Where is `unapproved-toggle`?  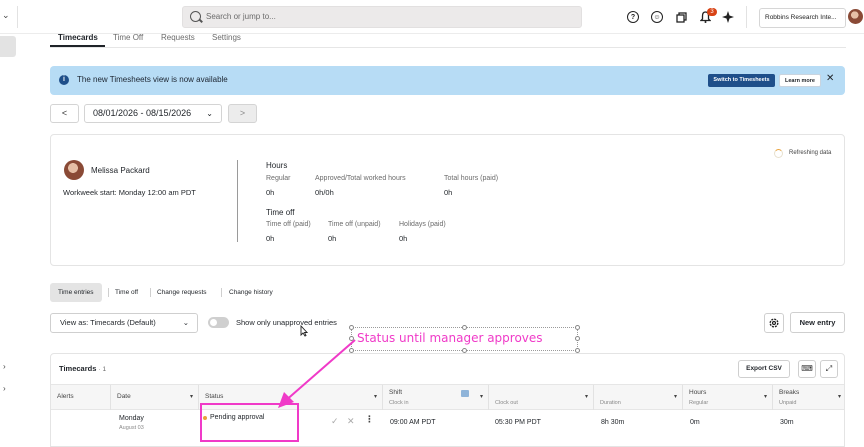 unapproved-toggle is located at coordinates (218, 322).